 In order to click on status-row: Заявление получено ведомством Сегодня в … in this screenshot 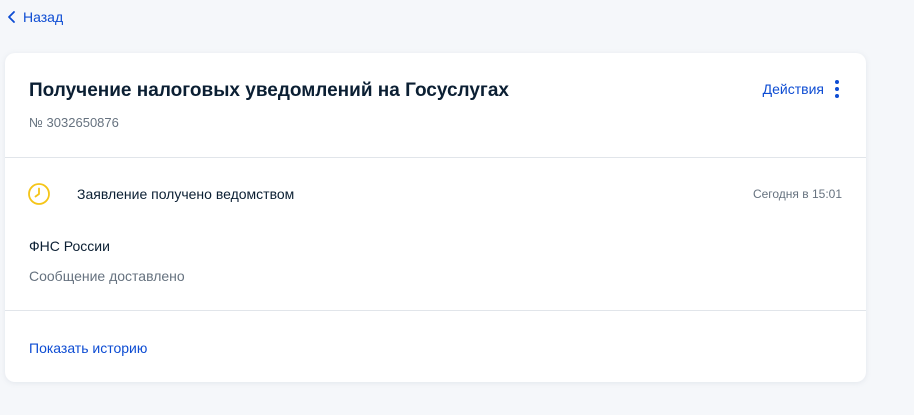, I will do `click(434, 194)`.